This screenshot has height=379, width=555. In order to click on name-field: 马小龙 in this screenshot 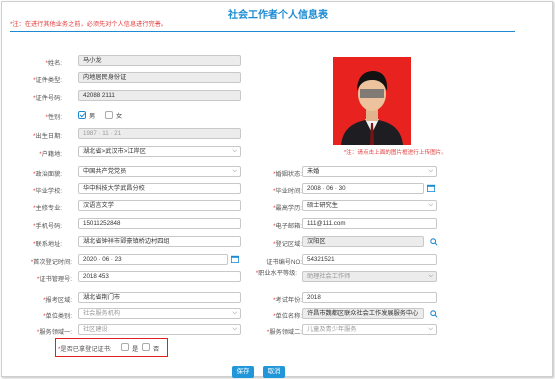, I will do `click(159, 60)`.